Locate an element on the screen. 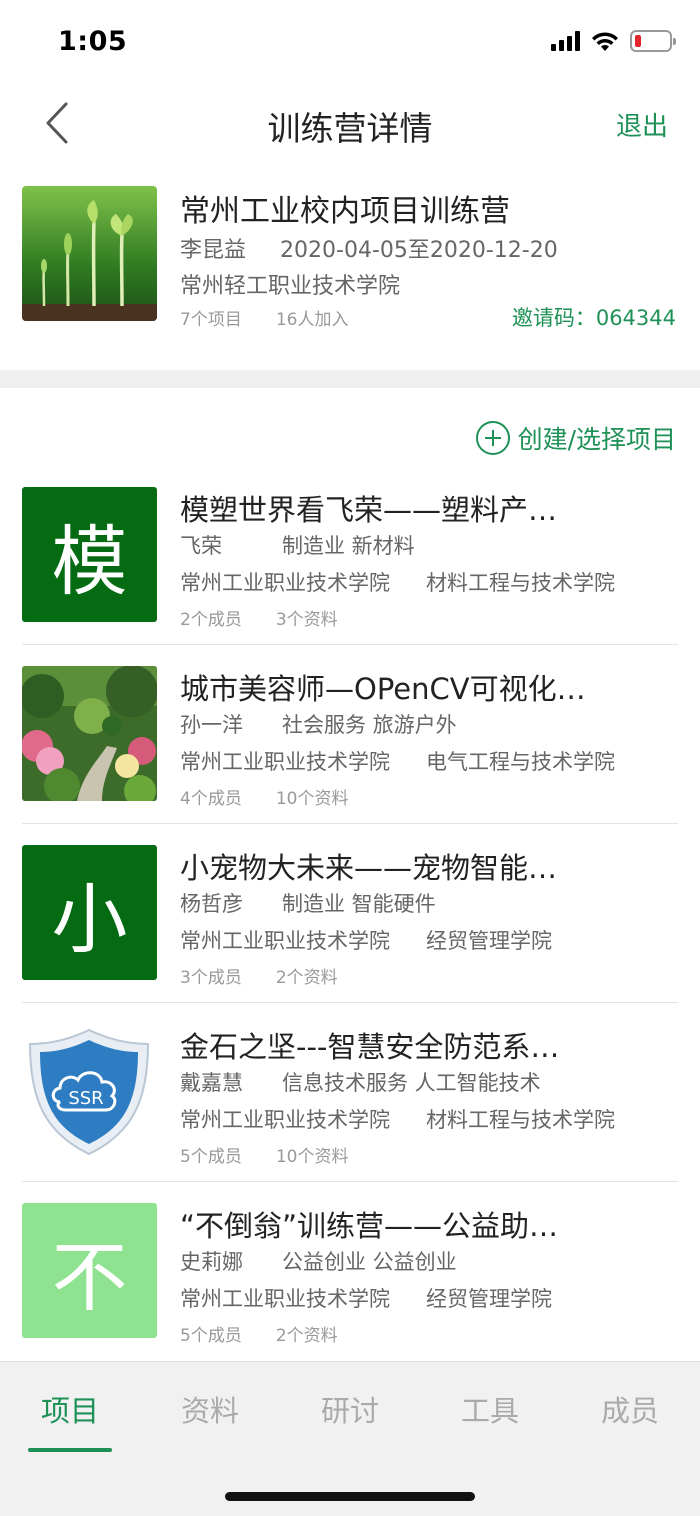 The width and height of the screenshot is (700, 1516). project-tags: 制造业 智能硬件 is located at coordinates (359, 904).